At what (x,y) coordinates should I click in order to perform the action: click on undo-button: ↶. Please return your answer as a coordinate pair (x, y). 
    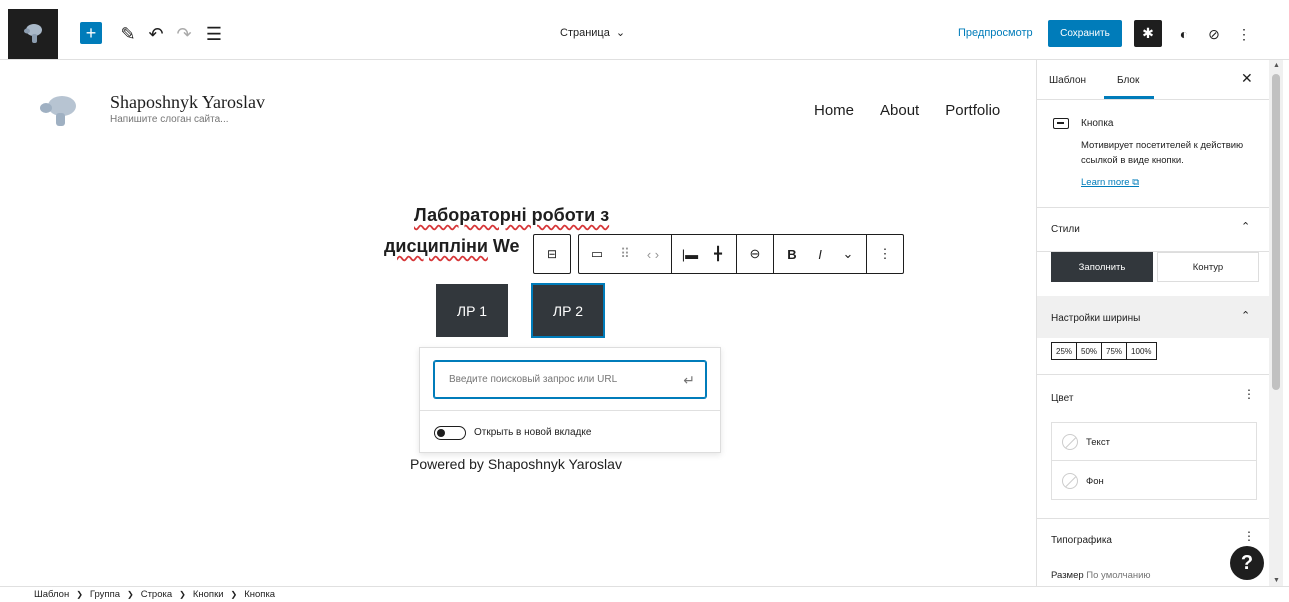
    Looking at the image, I should click on (156, 34).